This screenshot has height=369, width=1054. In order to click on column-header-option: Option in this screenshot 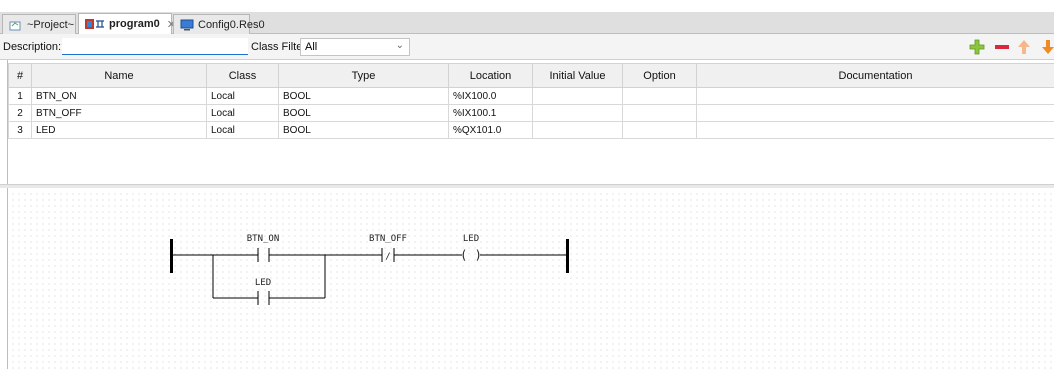, I will do `click(659, 75)`.